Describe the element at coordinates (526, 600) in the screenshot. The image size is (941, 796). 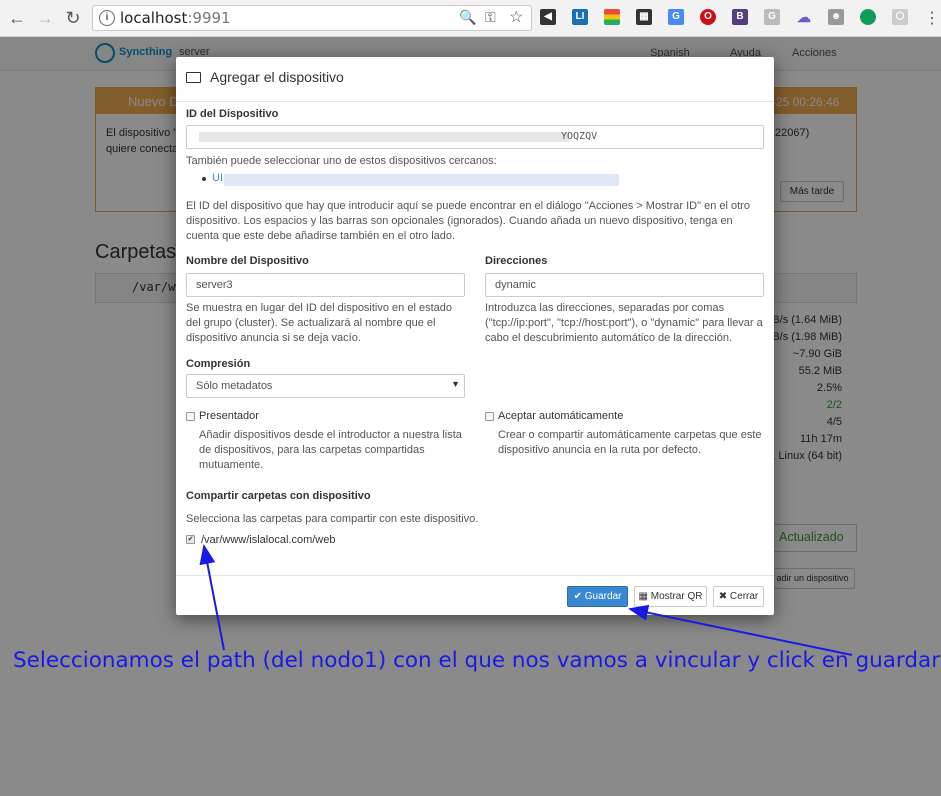
I see `annotation-arrows` at that location.